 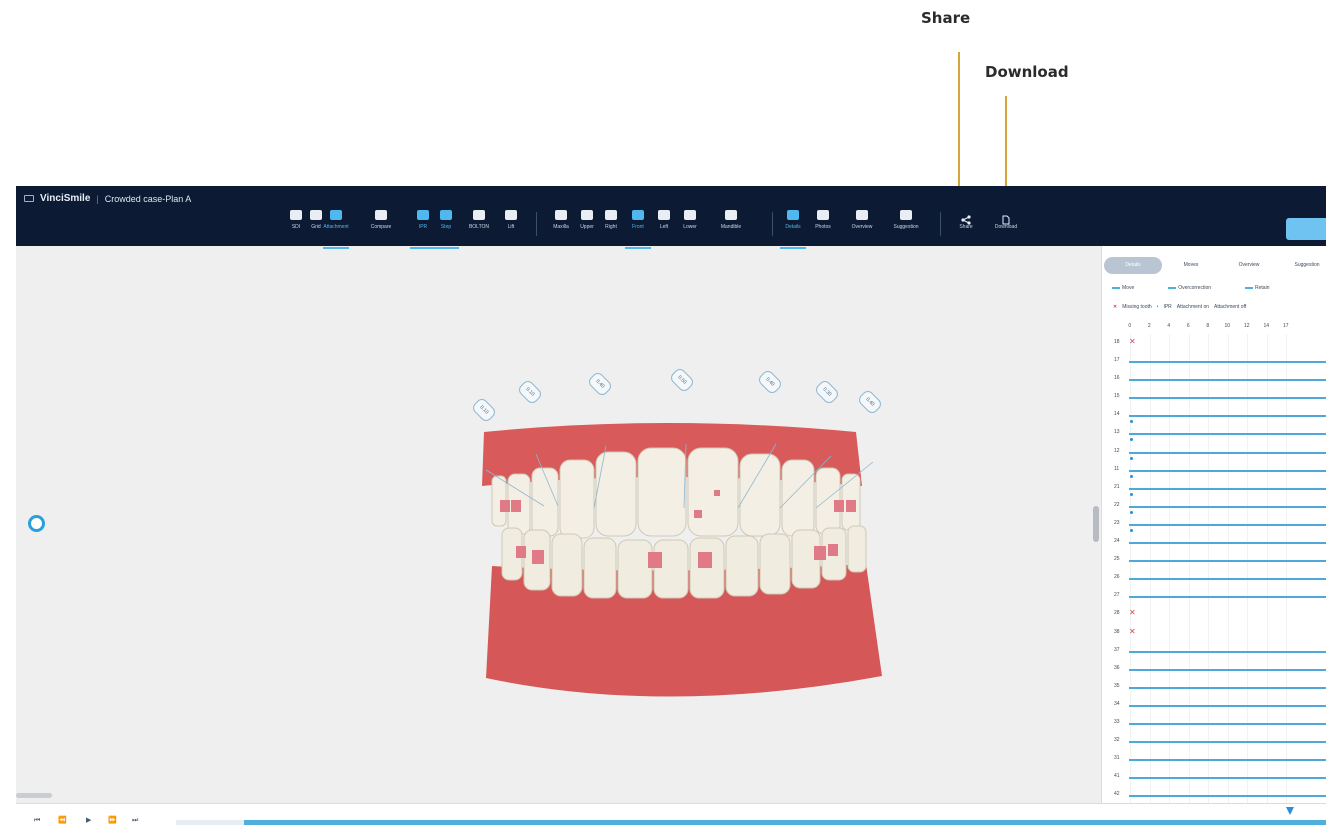 I want to click on menu-icon, so click(x=29, y=198).